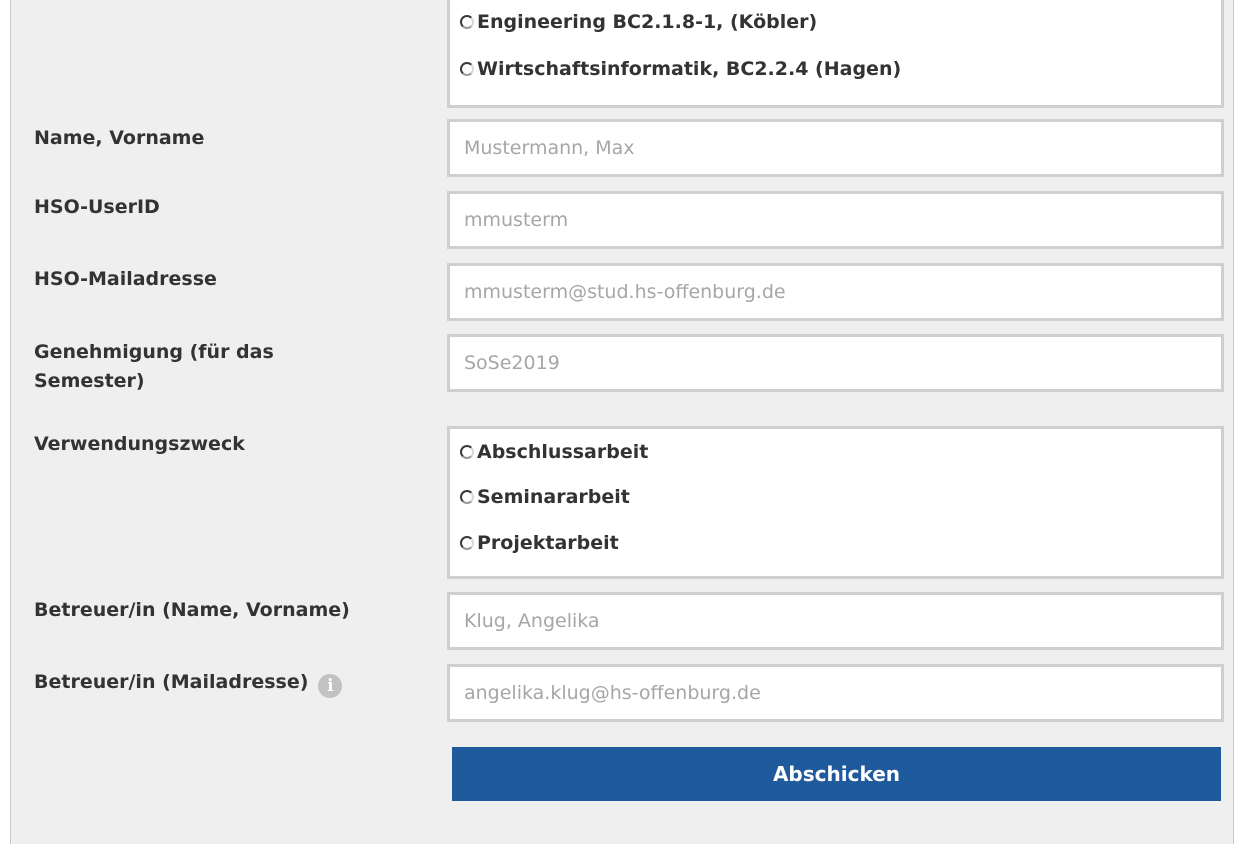  I want to click on radio-label: Abschlussarbeit, so click(563, 452).